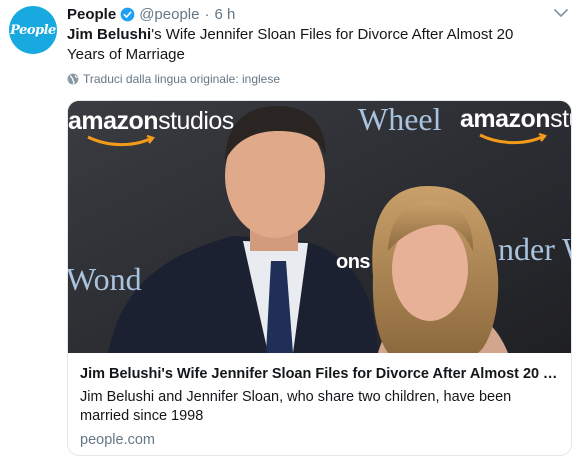  What do you see at coordinates (113, 121) in the screenshot?
I see `backdrop-amazon-word: amazon` at bounding box center [113, 121].